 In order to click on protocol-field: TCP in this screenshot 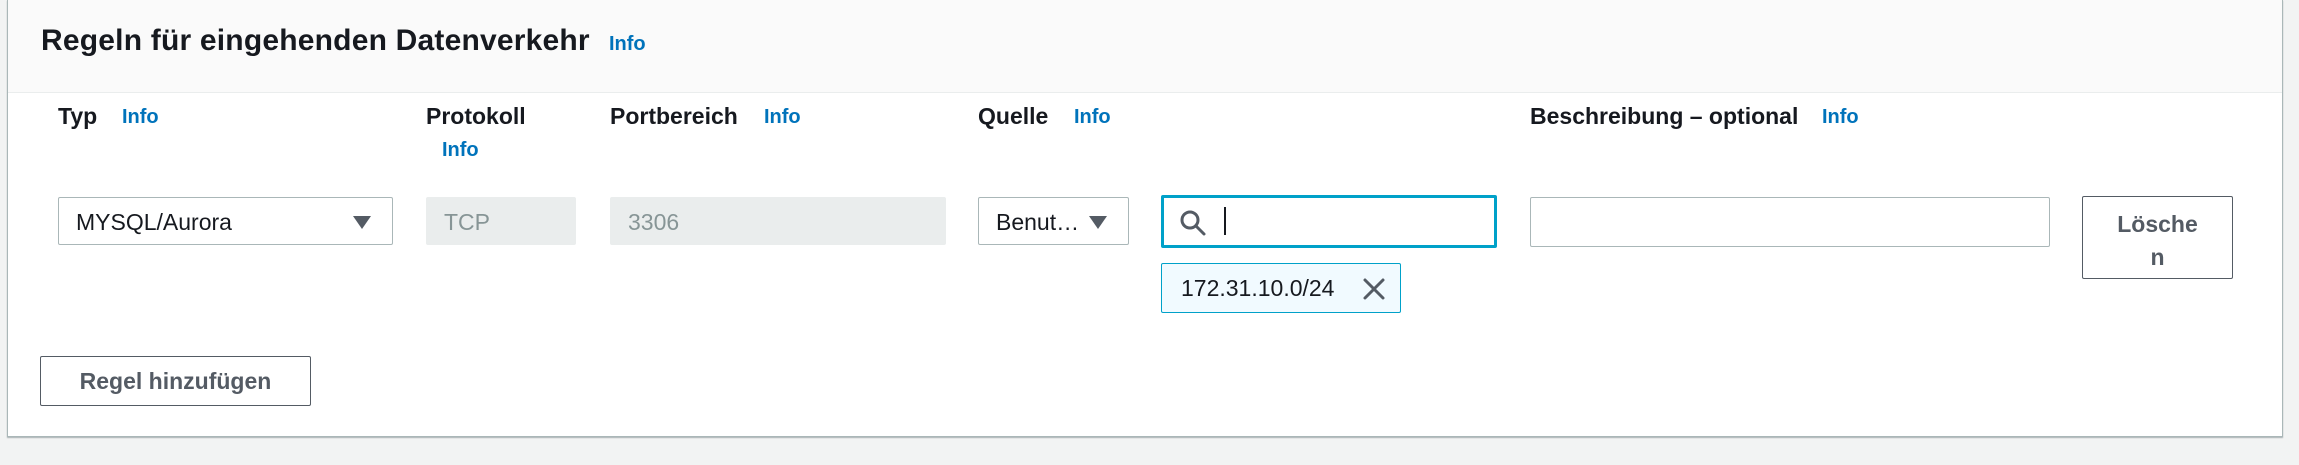, I will do `click(501, 221)`.